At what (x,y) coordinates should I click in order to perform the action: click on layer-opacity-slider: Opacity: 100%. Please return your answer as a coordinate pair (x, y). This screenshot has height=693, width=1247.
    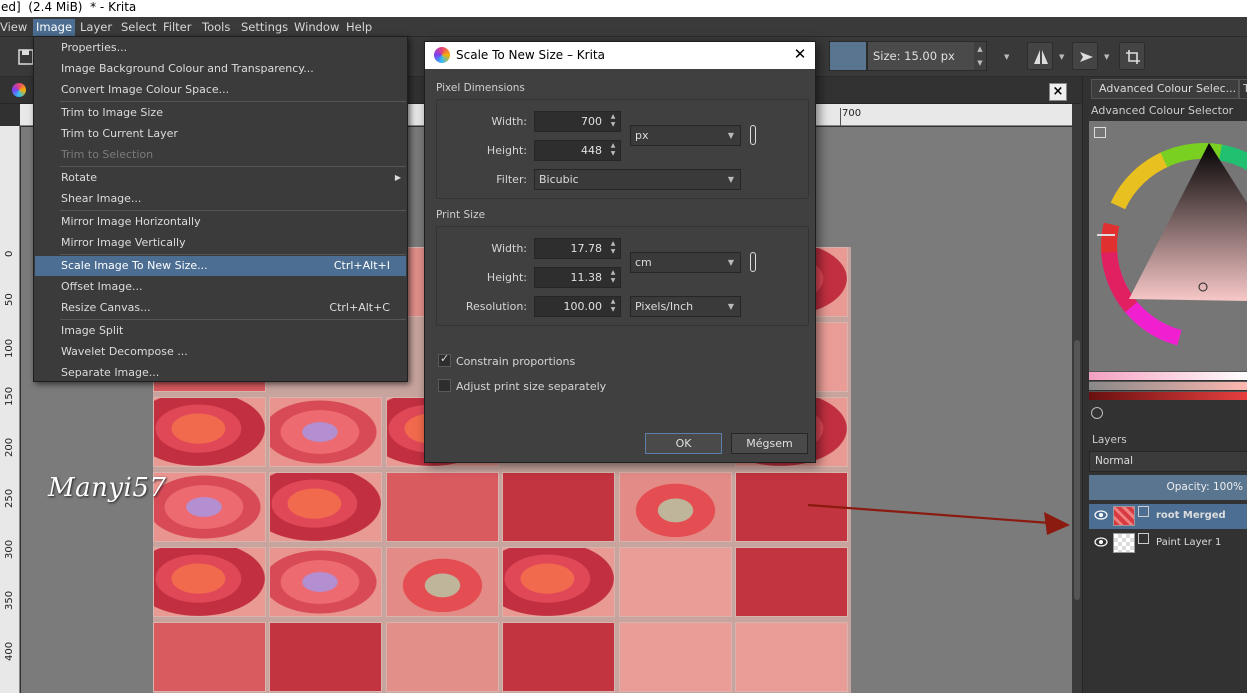
    Looking at the image, I should click on (1168, 487).